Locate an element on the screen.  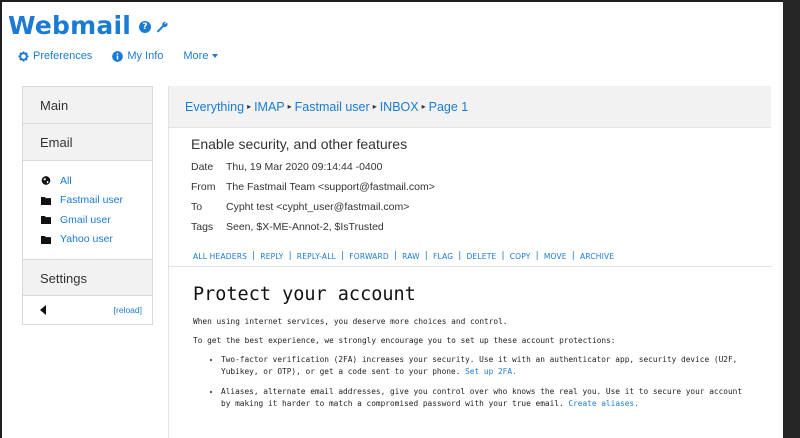
app-title: Webmail is located at coordinates (69, 25).